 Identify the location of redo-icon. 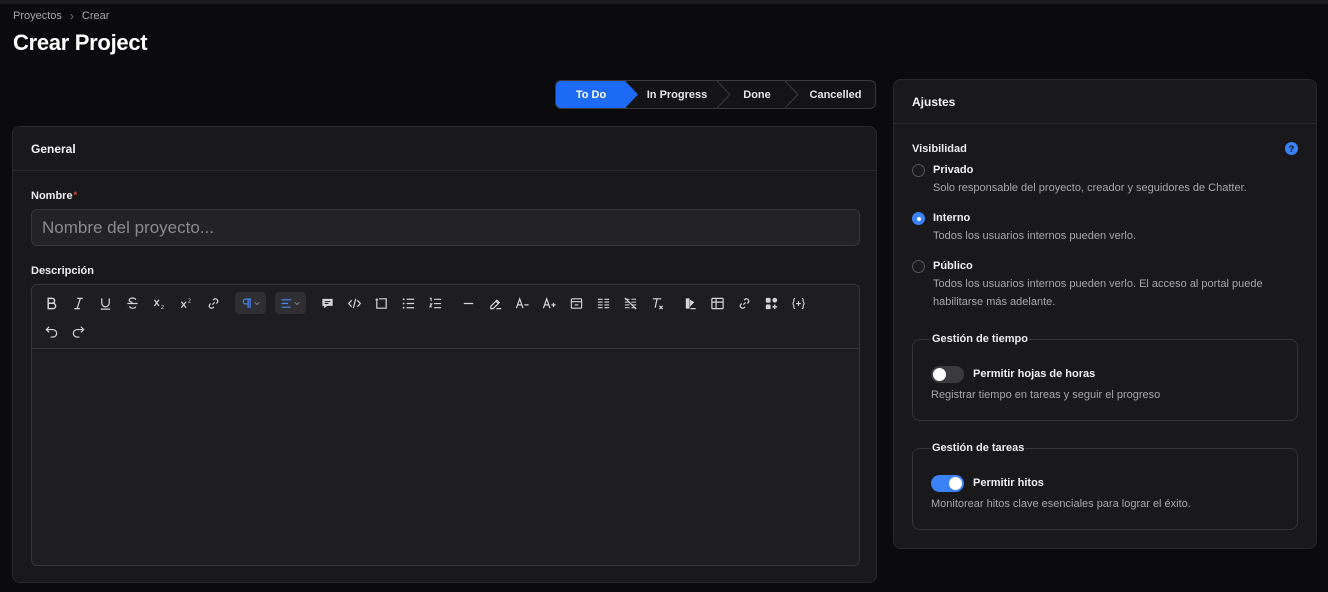
(78, 330).